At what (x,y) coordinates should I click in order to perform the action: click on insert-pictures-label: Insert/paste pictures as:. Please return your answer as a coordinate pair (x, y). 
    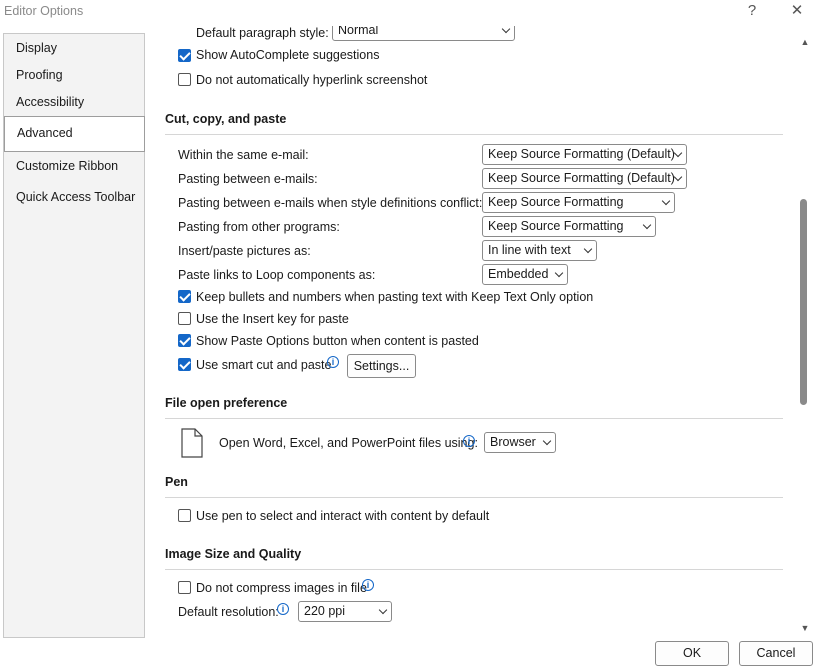
    Looking at the image, I should click on (244, 251).